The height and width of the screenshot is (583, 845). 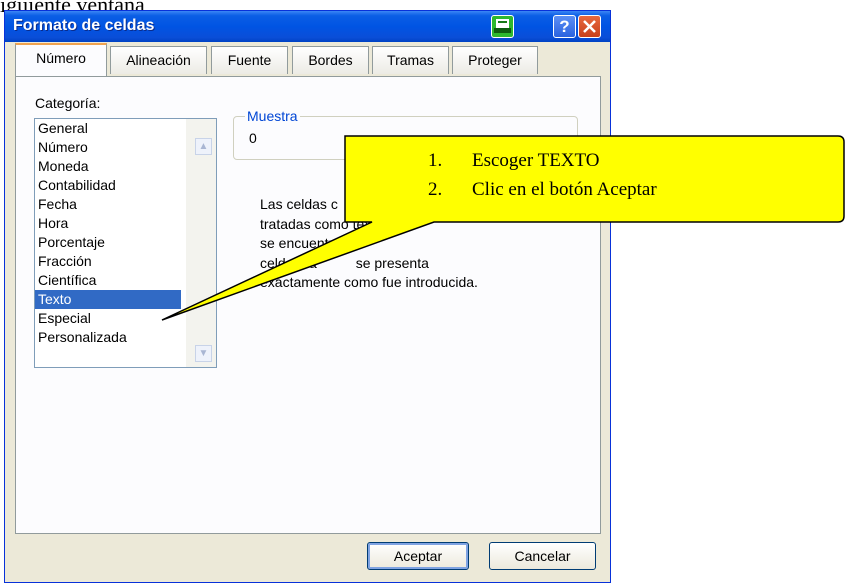 What do you see at coordinates (84, 25) in the screenshot?
I see `dialog-title: Formato de celdas` at bounding box center [84, 25].